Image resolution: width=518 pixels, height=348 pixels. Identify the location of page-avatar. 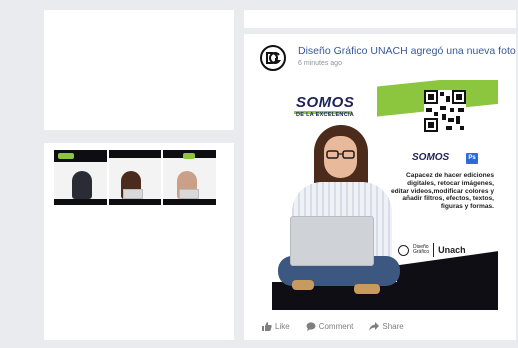
(273, 58).